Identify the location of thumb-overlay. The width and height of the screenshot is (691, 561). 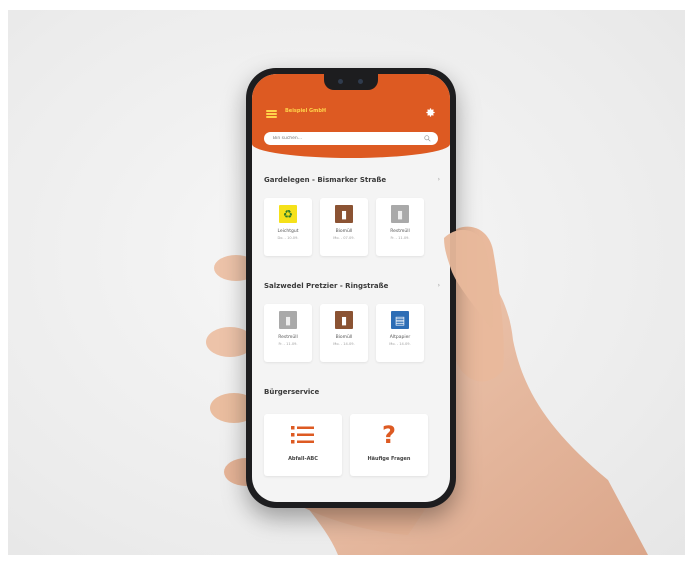
(468, 279).